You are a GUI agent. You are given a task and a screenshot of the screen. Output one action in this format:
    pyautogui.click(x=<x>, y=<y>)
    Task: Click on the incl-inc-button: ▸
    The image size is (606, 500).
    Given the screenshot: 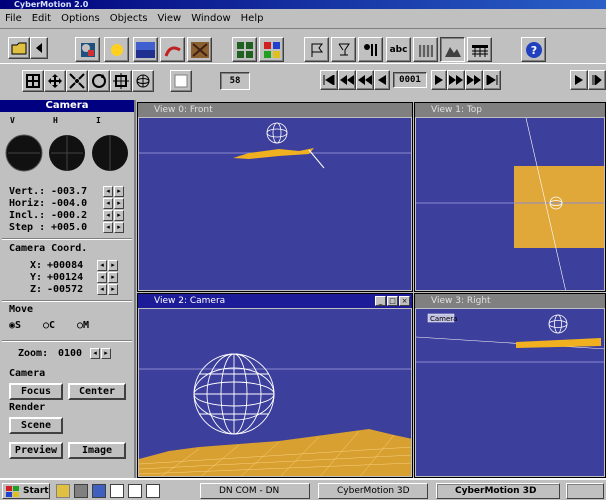 What is the action you would take?
    pyautogui.click(x=119, y=215)
    